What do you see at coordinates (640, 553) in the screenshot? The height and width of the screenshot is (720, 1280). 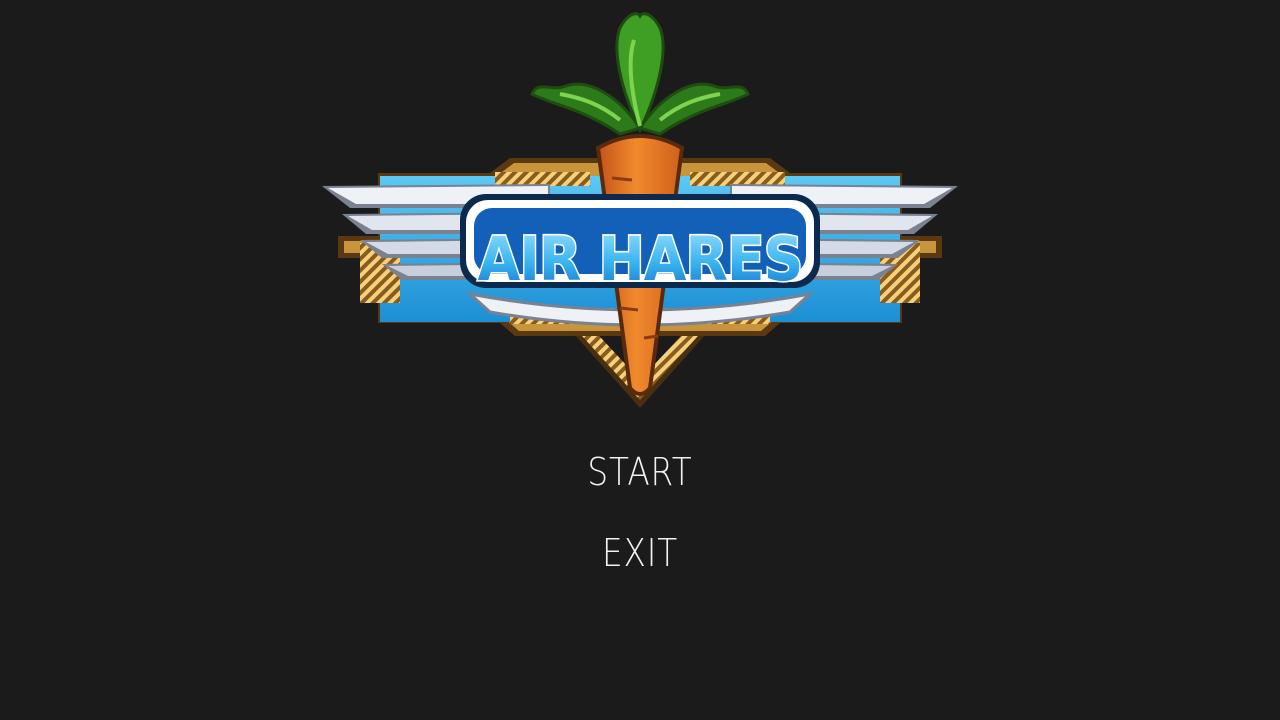 I see `exit-button: EXIT` at bounding box center [640, 553].